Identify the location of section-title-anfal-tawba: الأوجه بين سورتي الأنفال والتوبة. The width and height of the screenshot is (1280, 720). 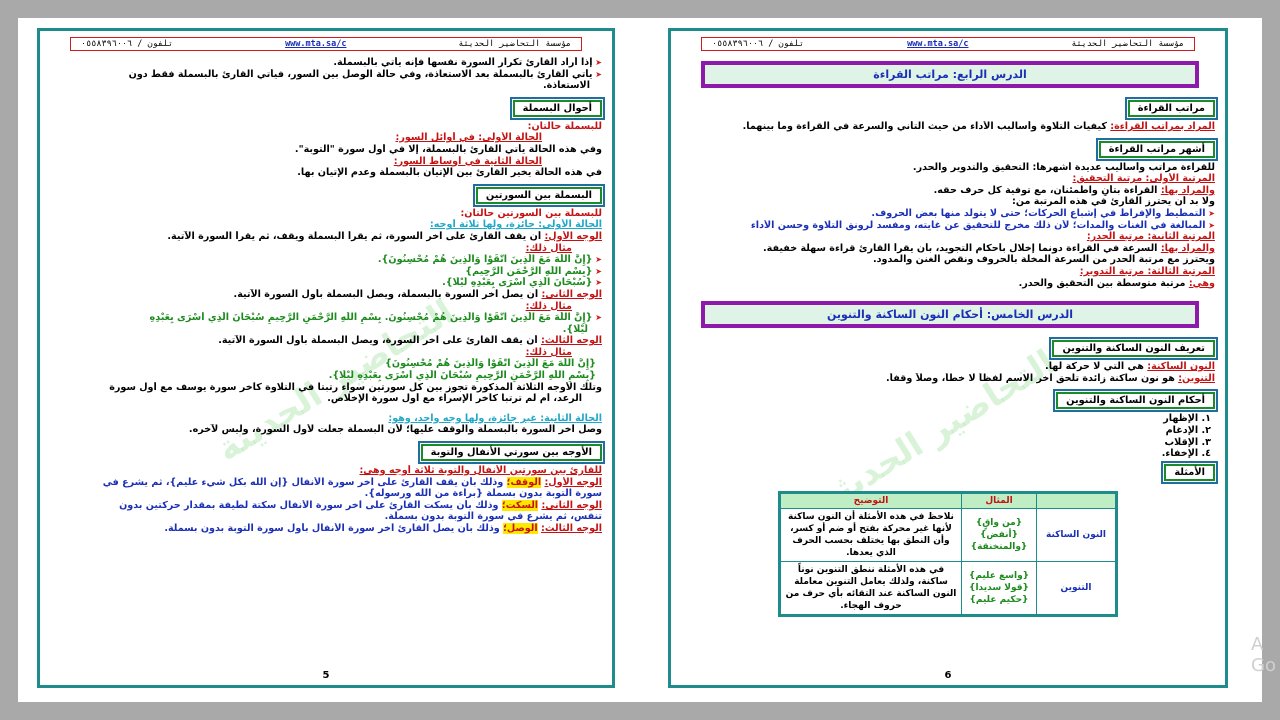
(511, 453).